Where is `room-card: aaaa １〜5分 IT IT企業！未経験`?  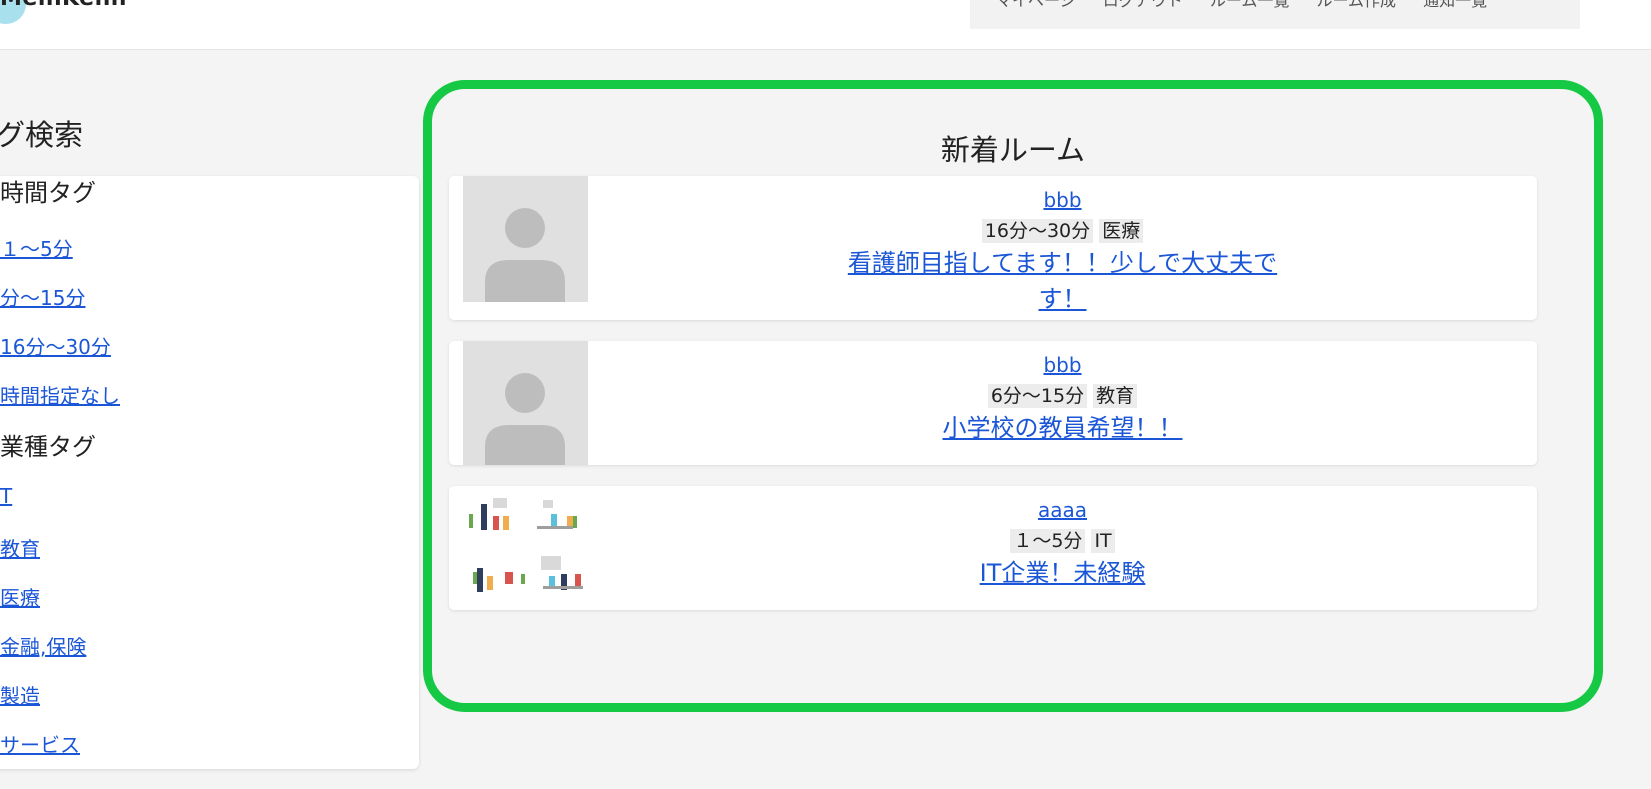 room-card: aaaa １〜5分 IT IT企業！未経験 is located at coordinates (993, 548).